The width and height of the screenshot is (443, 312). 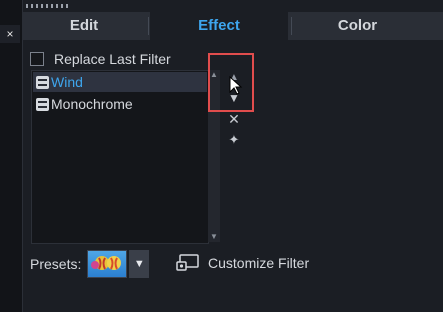 What do you see at coordinates (112, 59) in the screenshot?
I see `replace-last-filter-label: Replace Last Filter` at bounding box center [112, 59].